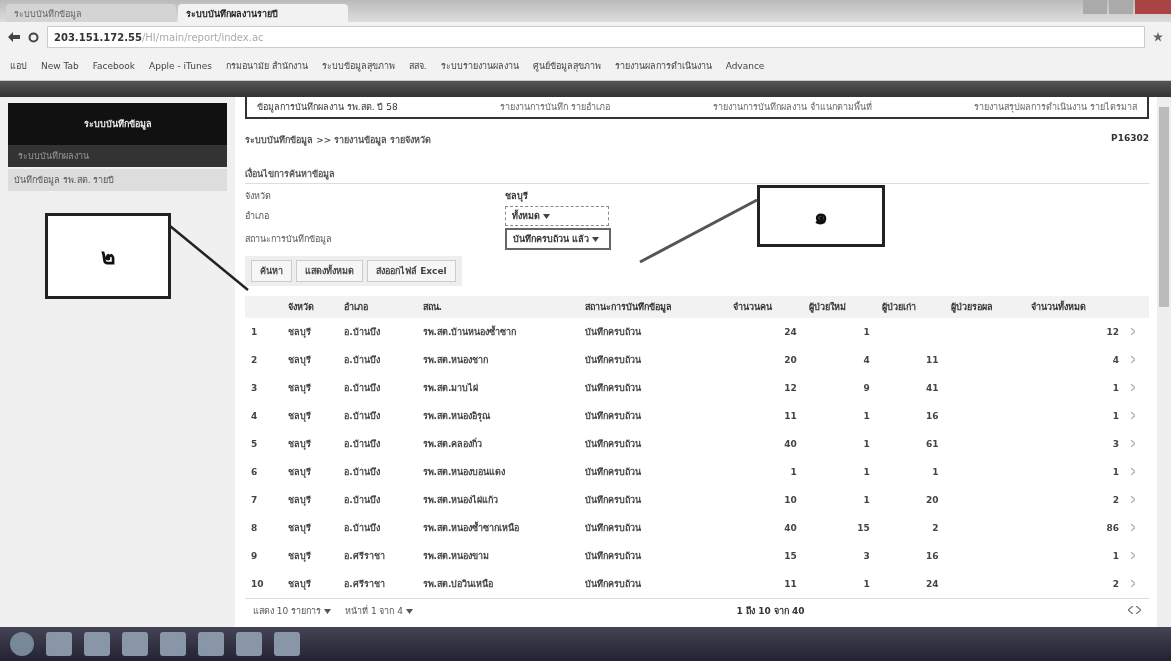  What do you see at coordinates (114, 66) in the screenshot?
I see `bookmark: Facebook` at bounding box center [114, 66].